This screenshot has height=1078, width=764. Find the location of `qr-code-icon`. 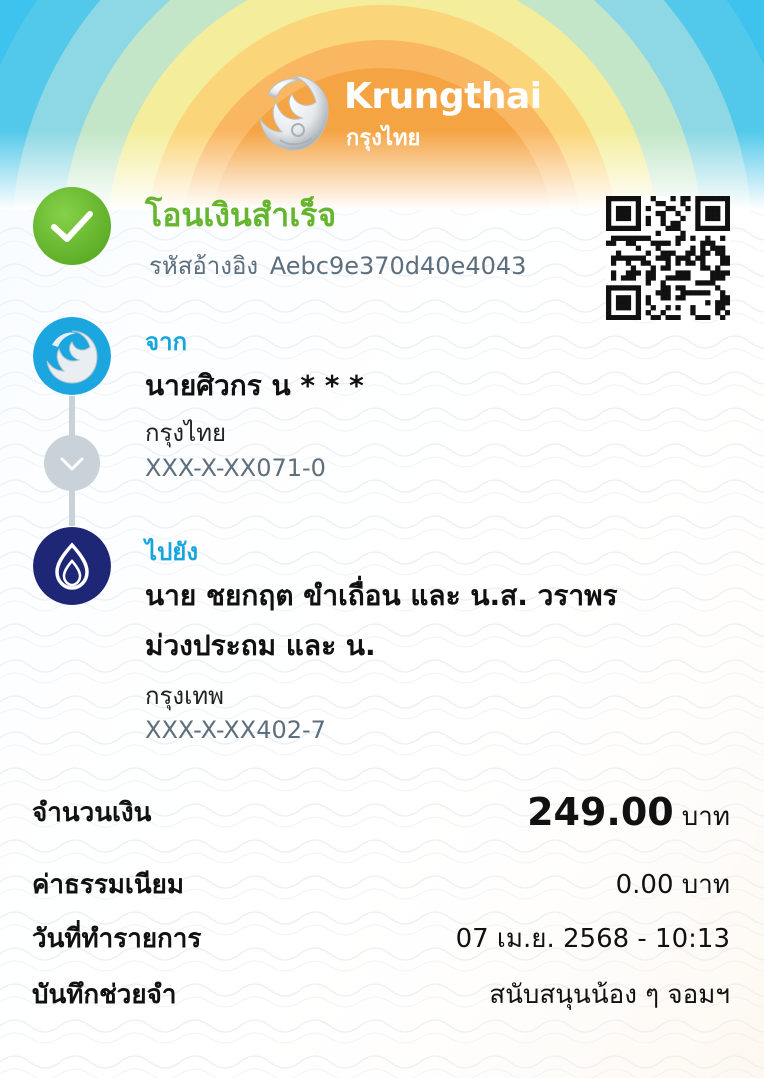

qr-code-icon is located at coordinates (668, 258).